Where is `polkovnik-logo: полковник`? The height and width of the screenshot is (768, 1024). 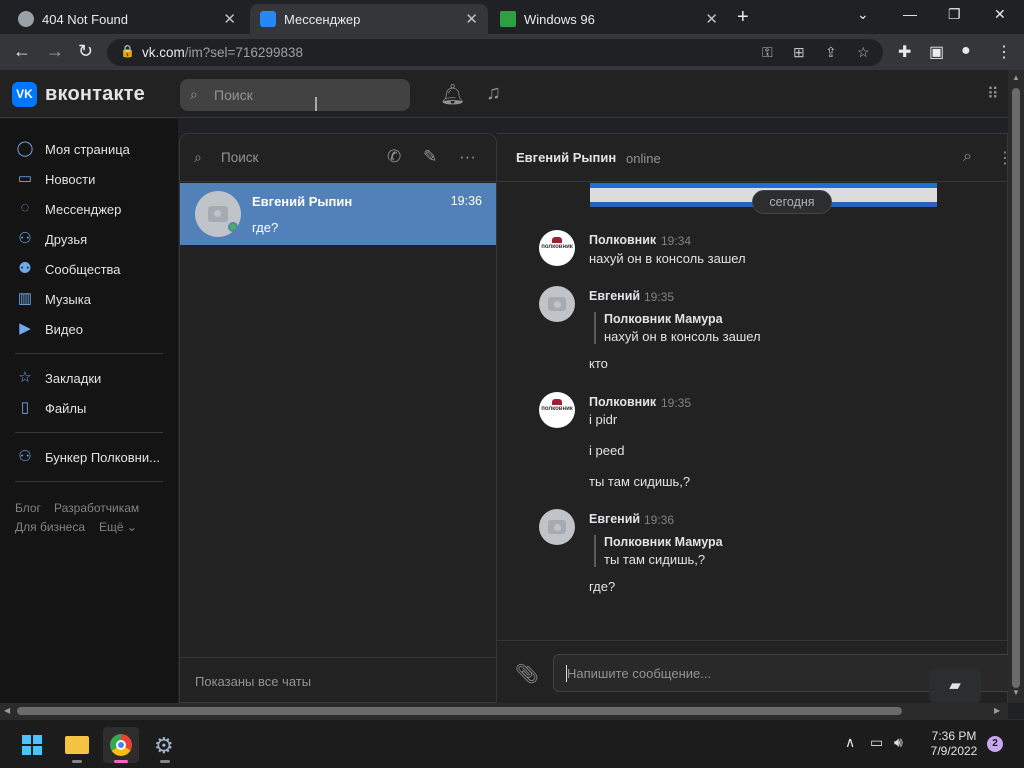
polkovnik-logo: полковник is located at coordinates (557, 247).